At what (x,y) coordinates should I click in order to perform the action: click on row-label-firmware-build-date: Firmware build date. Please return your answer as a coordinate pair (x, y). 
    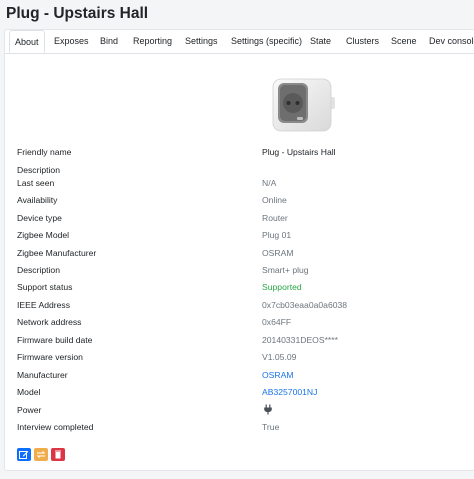
    Looking at the image, I should click on (55, 340).